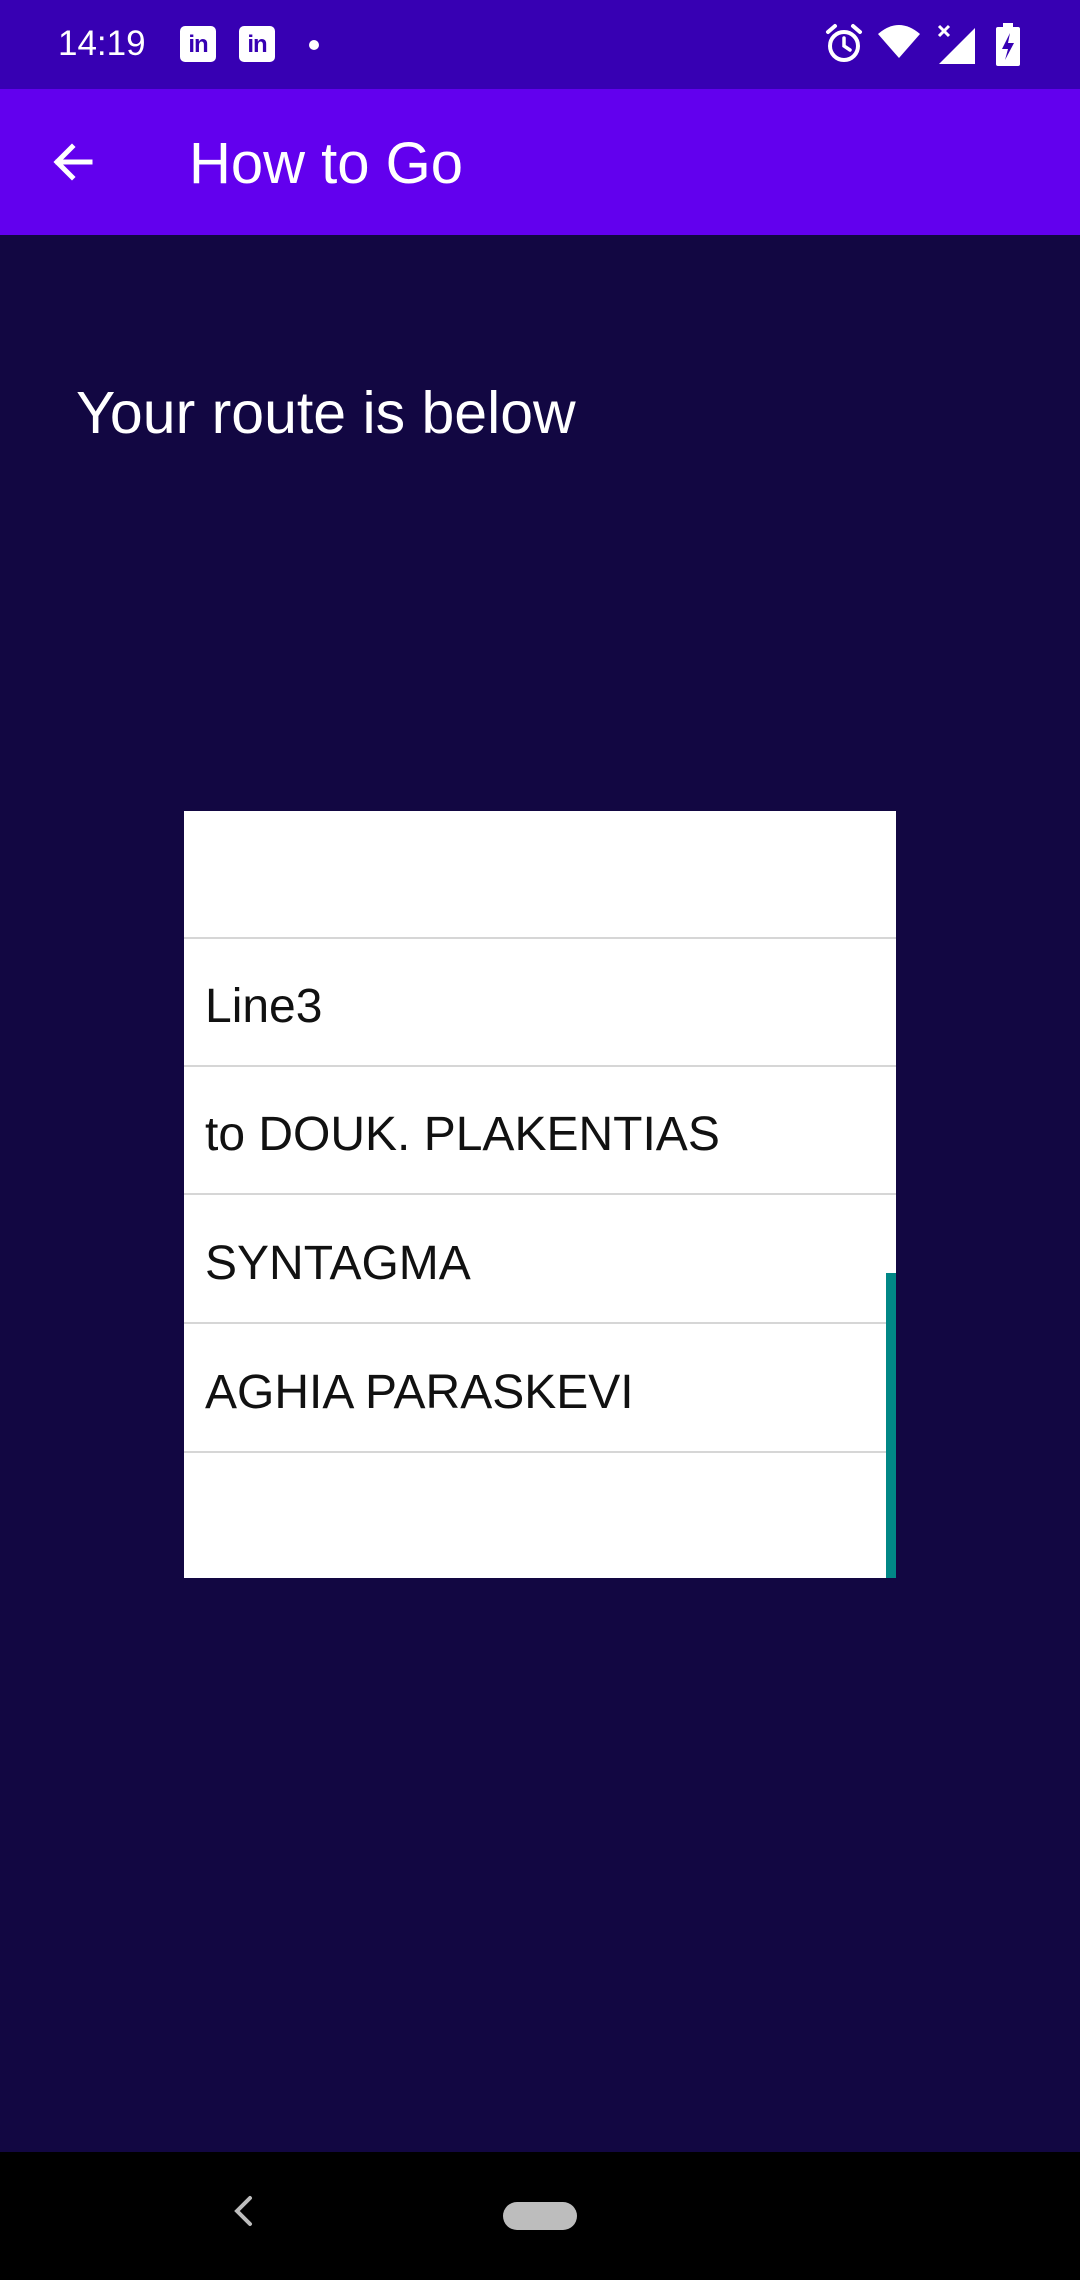  I want to click on page-title: How to Go, so click(326, 163).